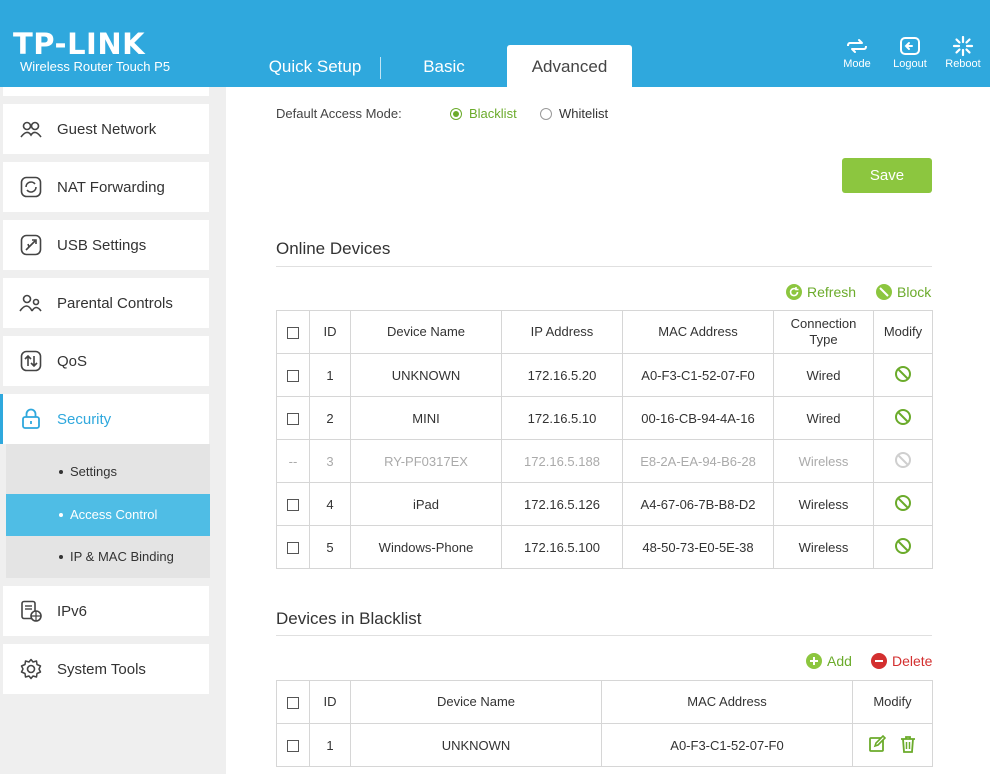 The width and height of the screenshot is (990, 774). What do you see at coordinates (108, 515) in the screenshot?
I see `submenu-item-access-control: Access Control` at bounding box center [108, 515].